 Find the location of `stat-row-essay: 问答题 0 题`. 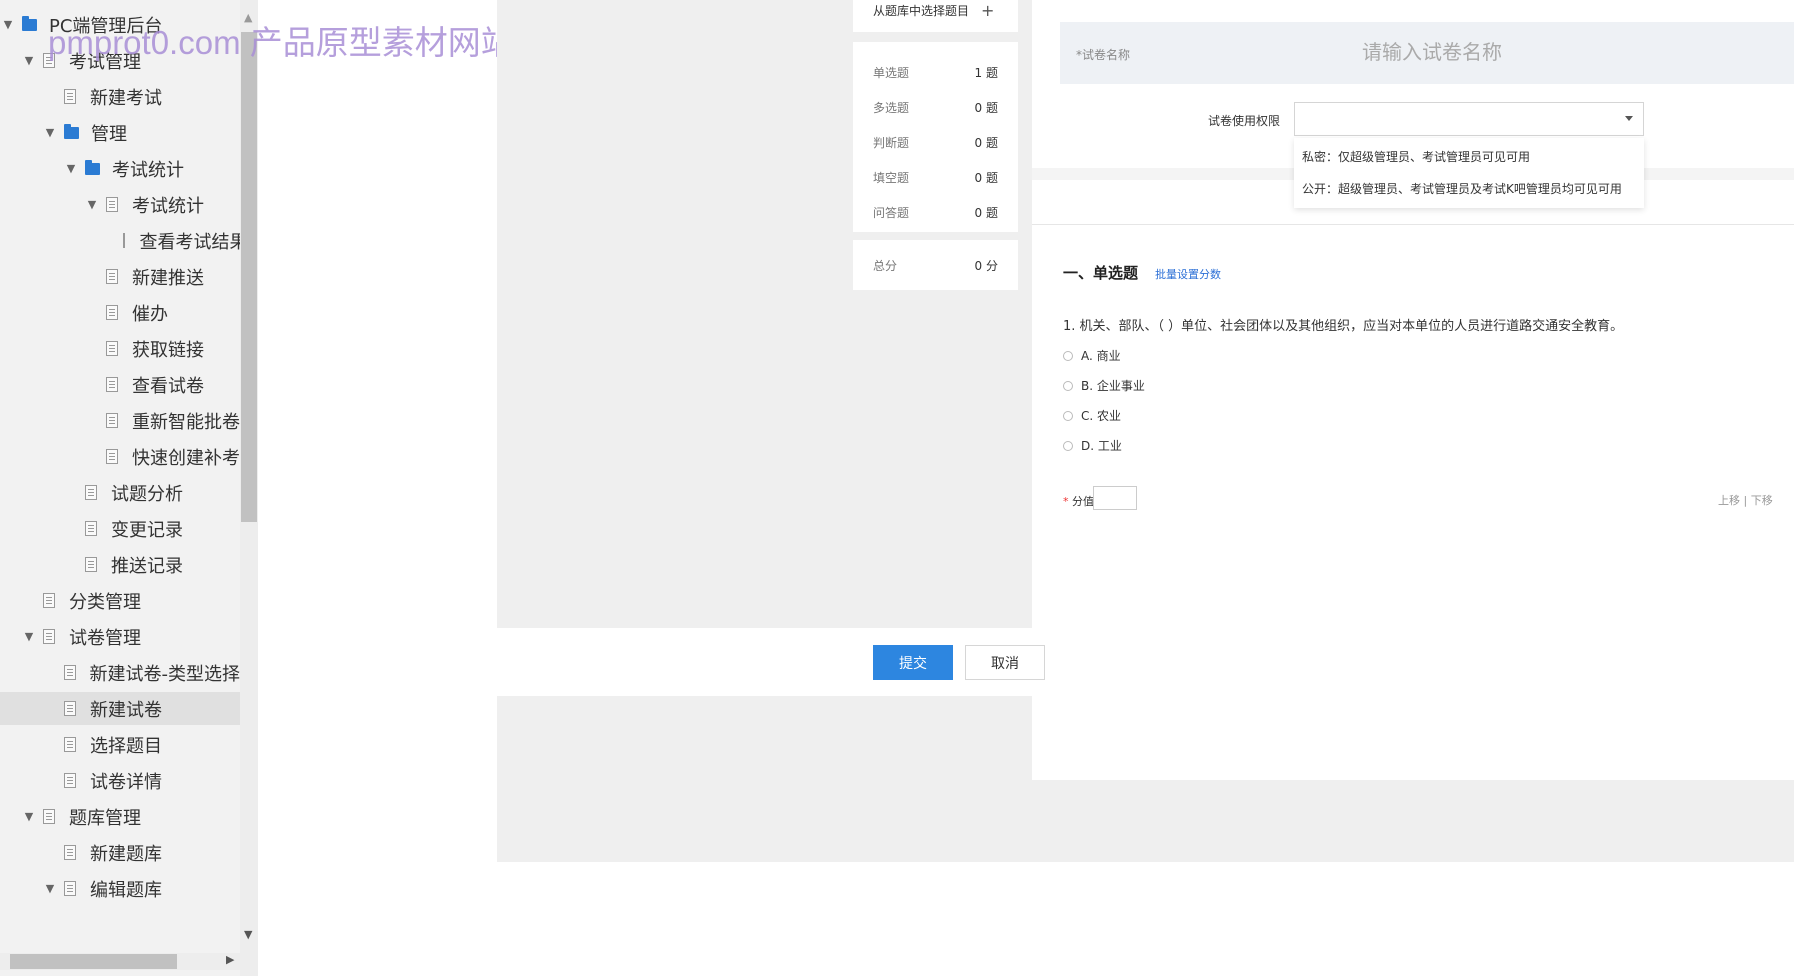

stat-row-essay: 问答题 0 题 is located at coordinates (935, 212).